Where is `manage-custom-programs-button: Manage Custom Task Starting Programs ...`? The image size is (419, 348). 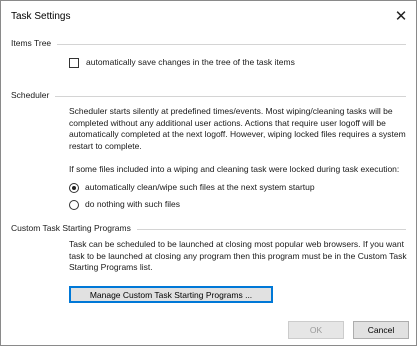
manage-custom-programs-button: Manage Custom Task Starting Programs ... is located at coordinates (171, 294).